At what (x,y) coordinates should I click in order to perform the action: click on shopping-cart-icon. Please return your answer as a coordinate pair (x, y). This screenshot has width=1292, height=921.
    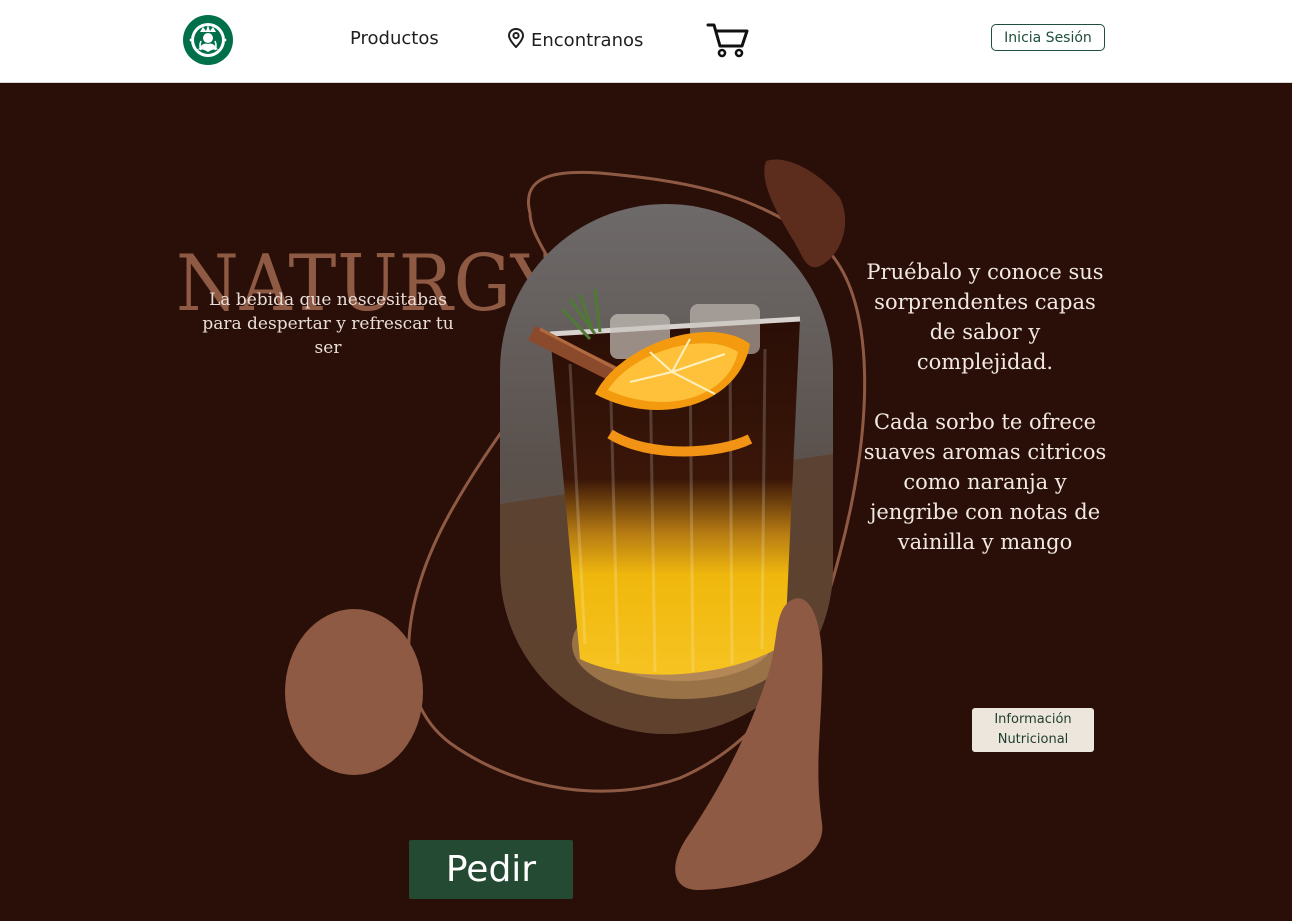
    Looking at the image, I should click on (728, 40).